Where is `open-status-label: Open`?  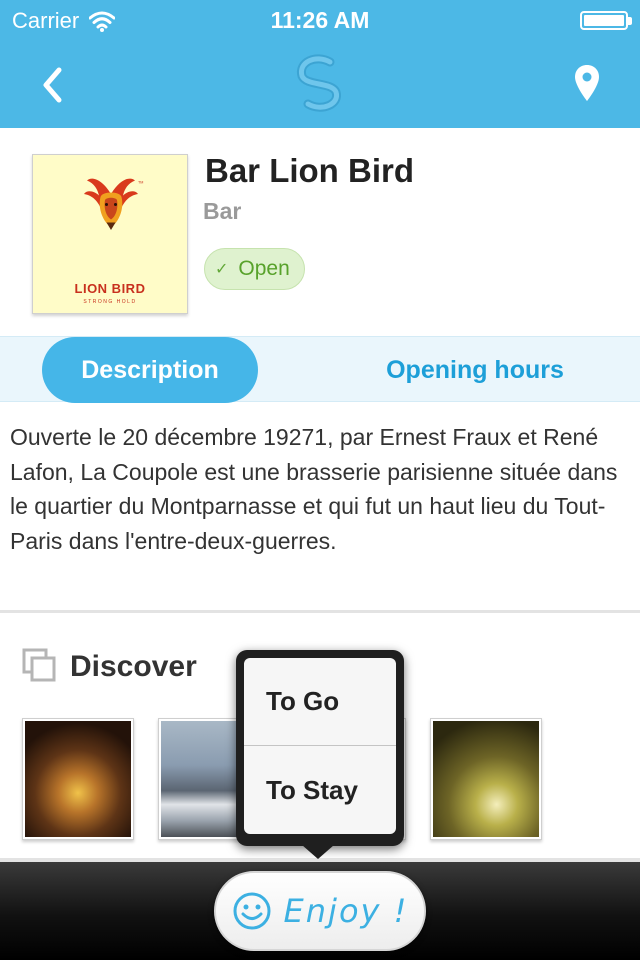
open-status-label: Open is located at coordinates (264, 268).